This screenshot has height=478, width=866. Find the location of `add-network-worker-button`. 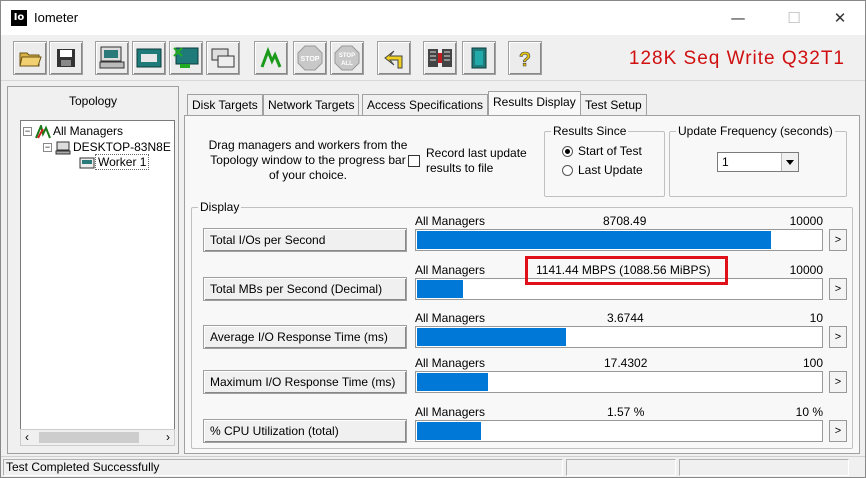

add-network-worker-button is located at coordinates (186, 58).